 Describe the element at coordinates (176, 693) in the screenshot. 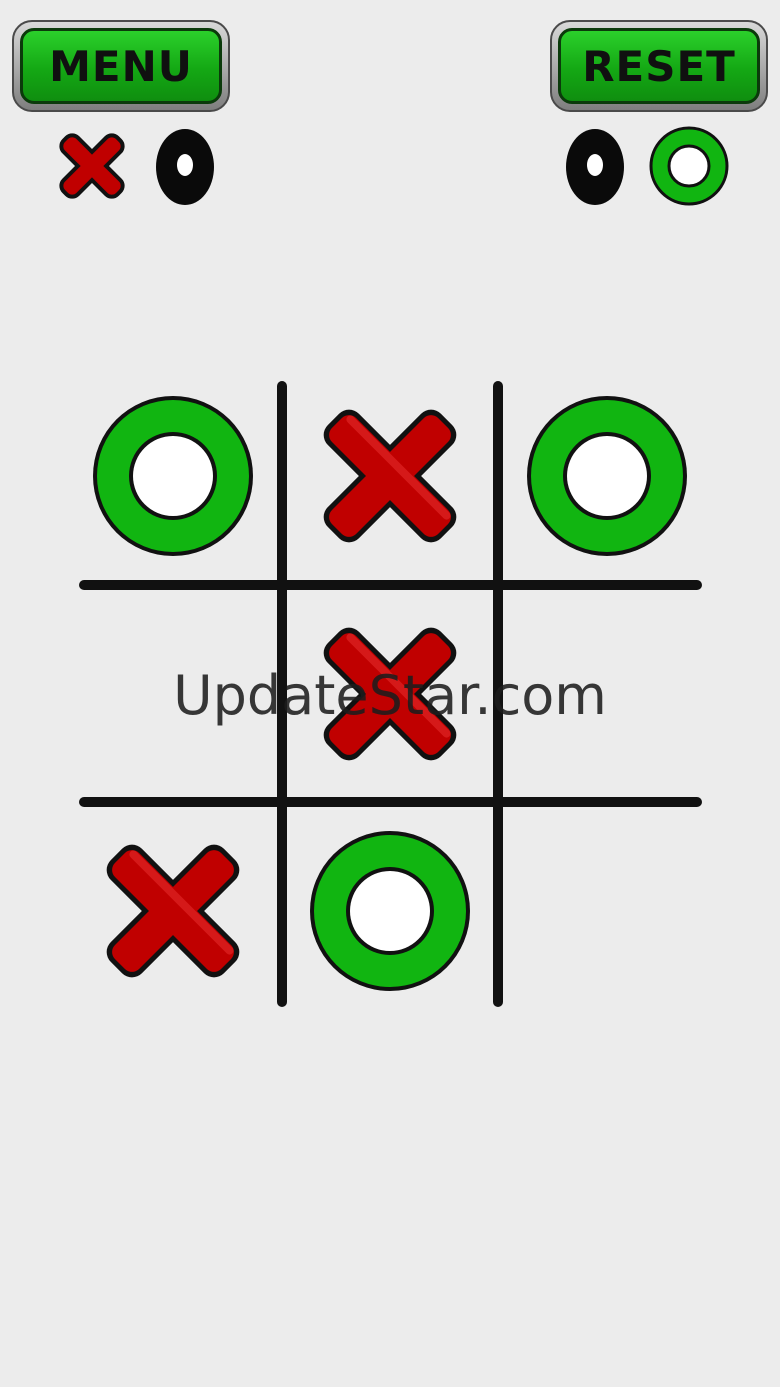

I see `board-cell-r2-c1` at that location.